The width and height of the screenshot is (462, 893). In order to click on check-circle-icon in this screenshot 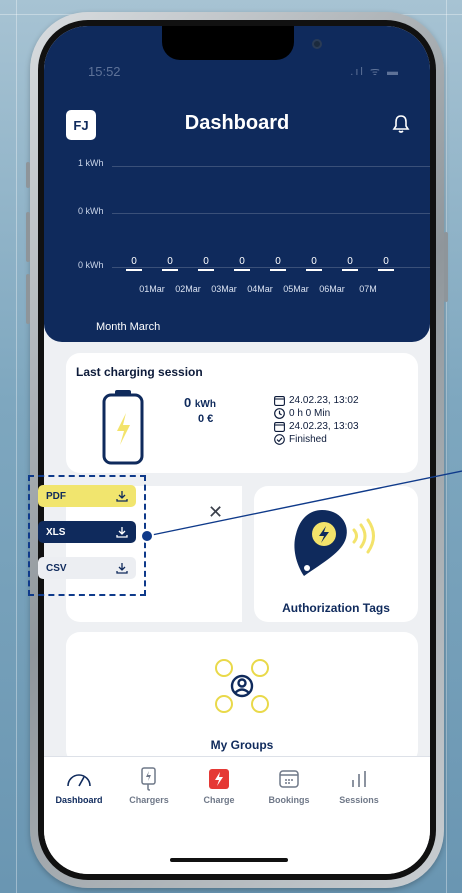, I will do `click(279, 439)`.